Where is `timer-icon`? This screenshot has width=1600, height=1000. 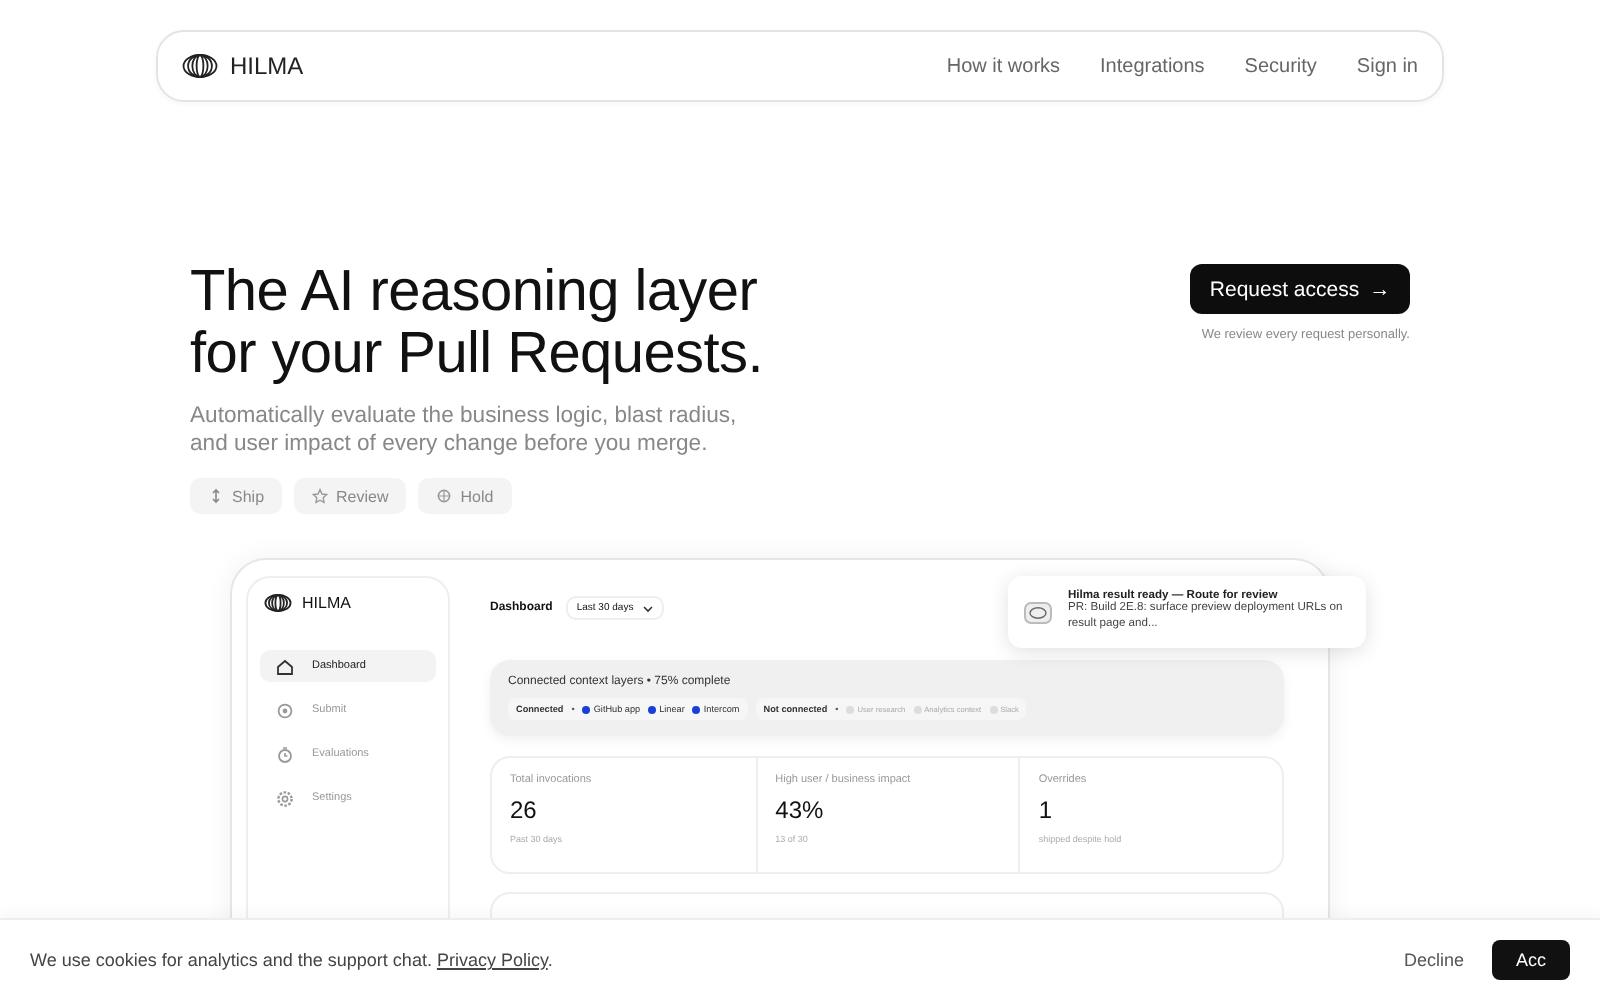
timer-icon is located at coordinates (285, 754).